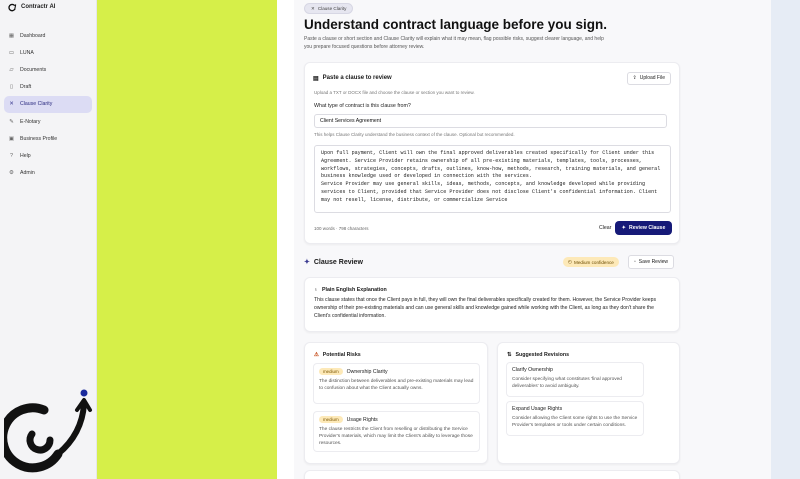 The height and width of the screenshot is (479, 800). Describe the element at coordinates (652, 78) in the screenshot. I see `upload-file-label: Upload File` at that location.